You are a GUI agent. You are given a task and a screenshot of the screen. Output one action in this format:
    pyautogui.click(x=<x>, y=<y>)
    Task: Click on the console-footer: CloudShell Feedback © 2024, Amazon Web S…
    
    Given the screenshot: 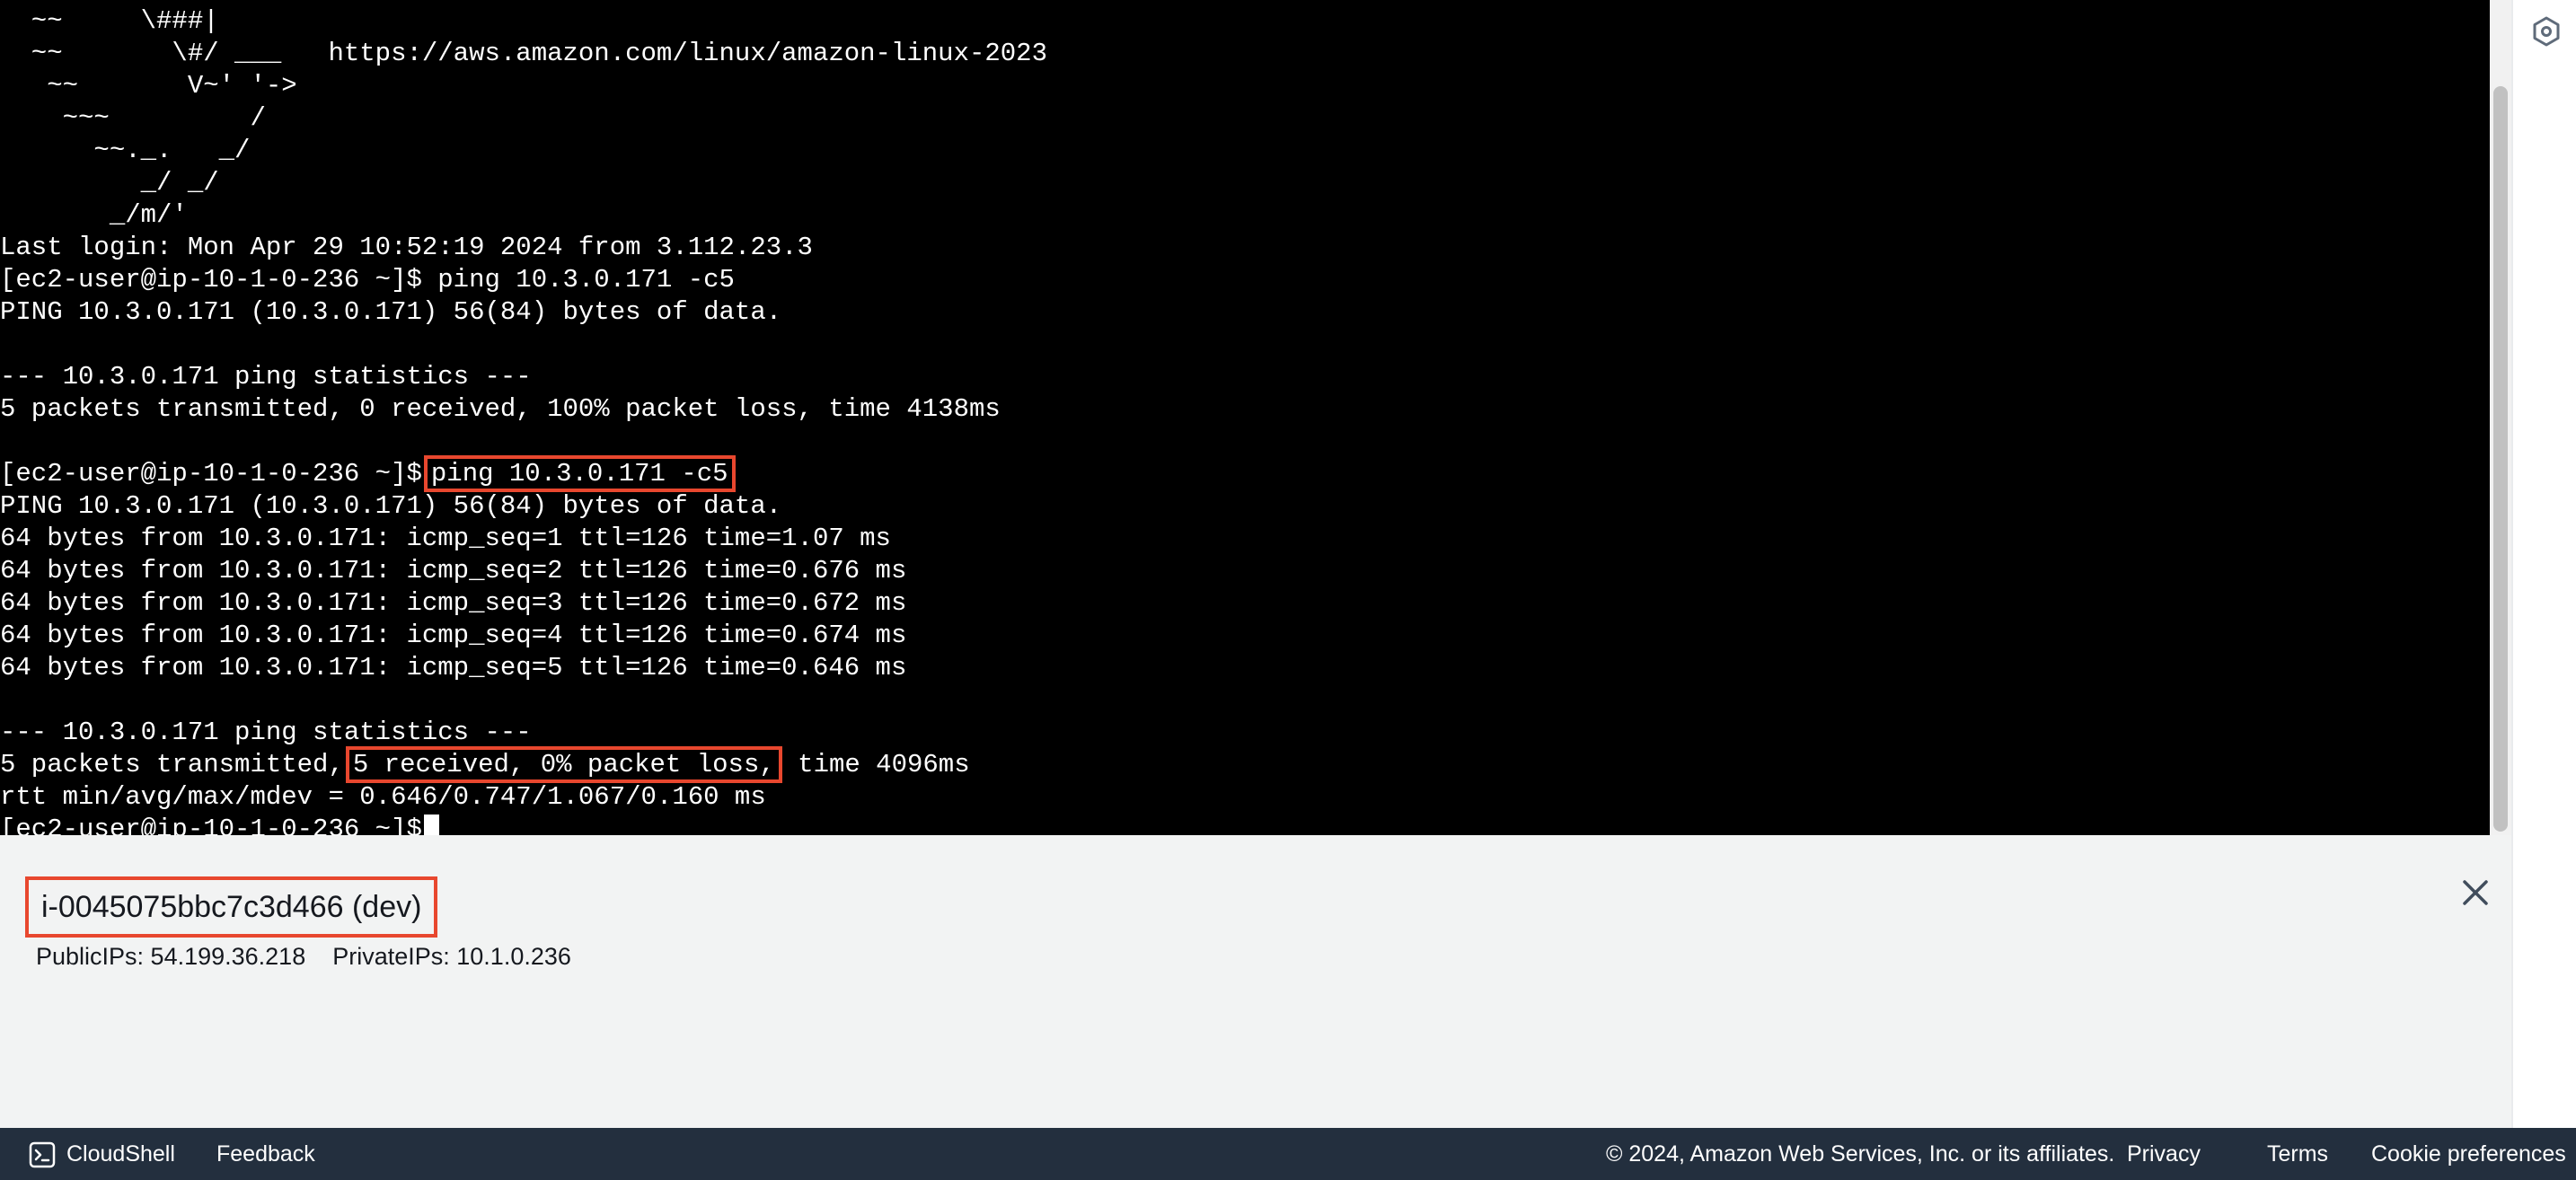 What is the action you would take?
    pyautogui.click(x=1288, y=1154)
    